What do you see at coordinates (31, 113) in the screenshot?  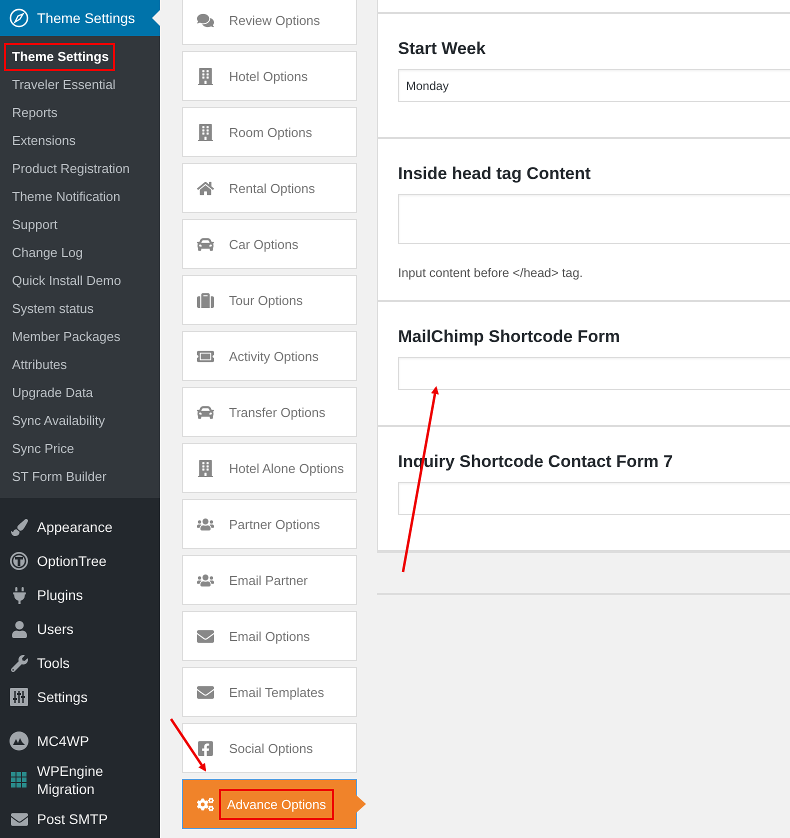 I see `submenu-item: Reports` at bounding box center [31, 113].